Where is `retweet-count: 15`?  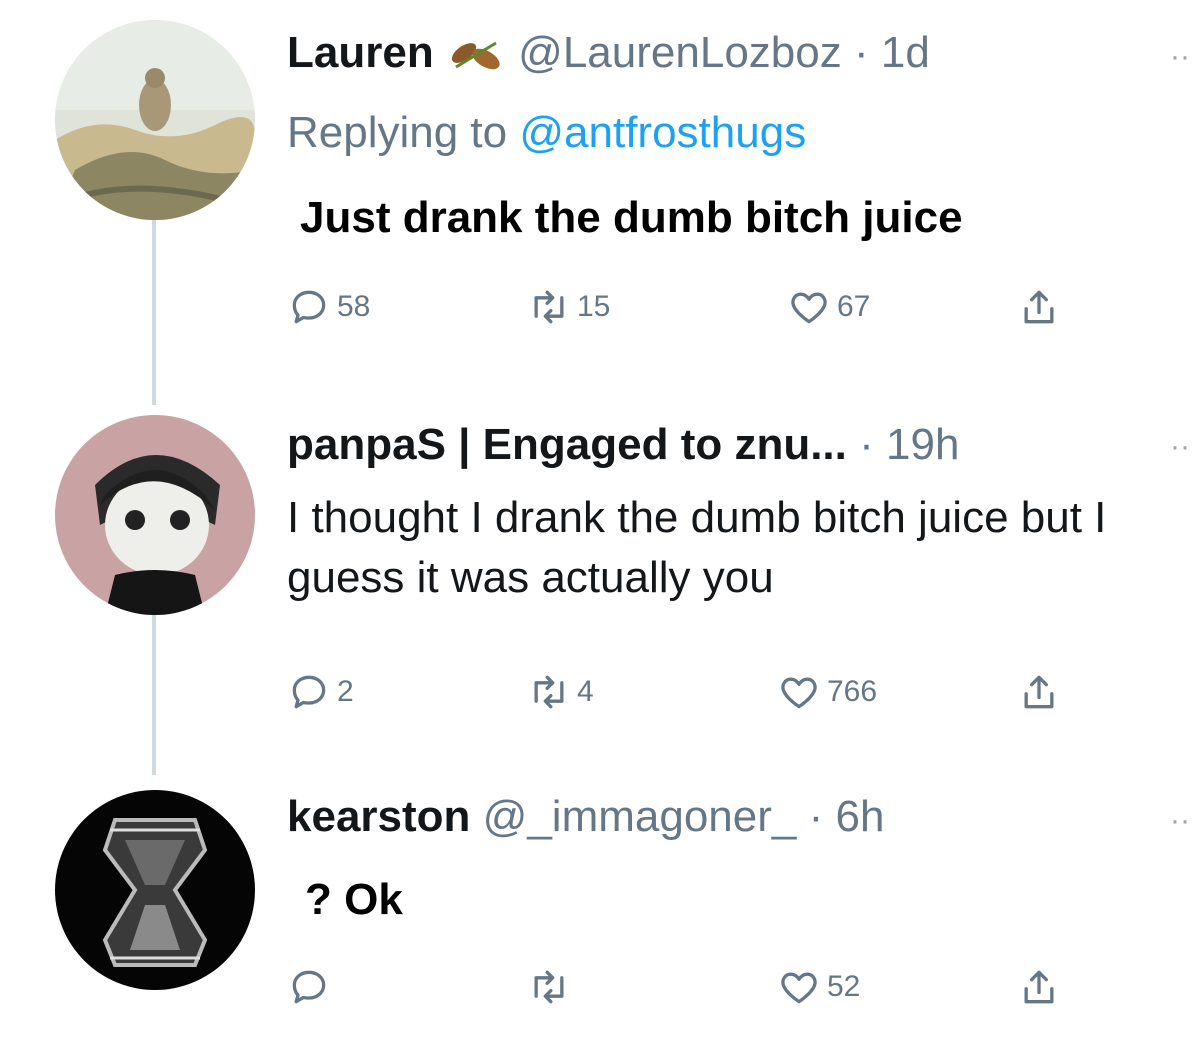 retweet-count: 15 is located at coordinates (594, 306).